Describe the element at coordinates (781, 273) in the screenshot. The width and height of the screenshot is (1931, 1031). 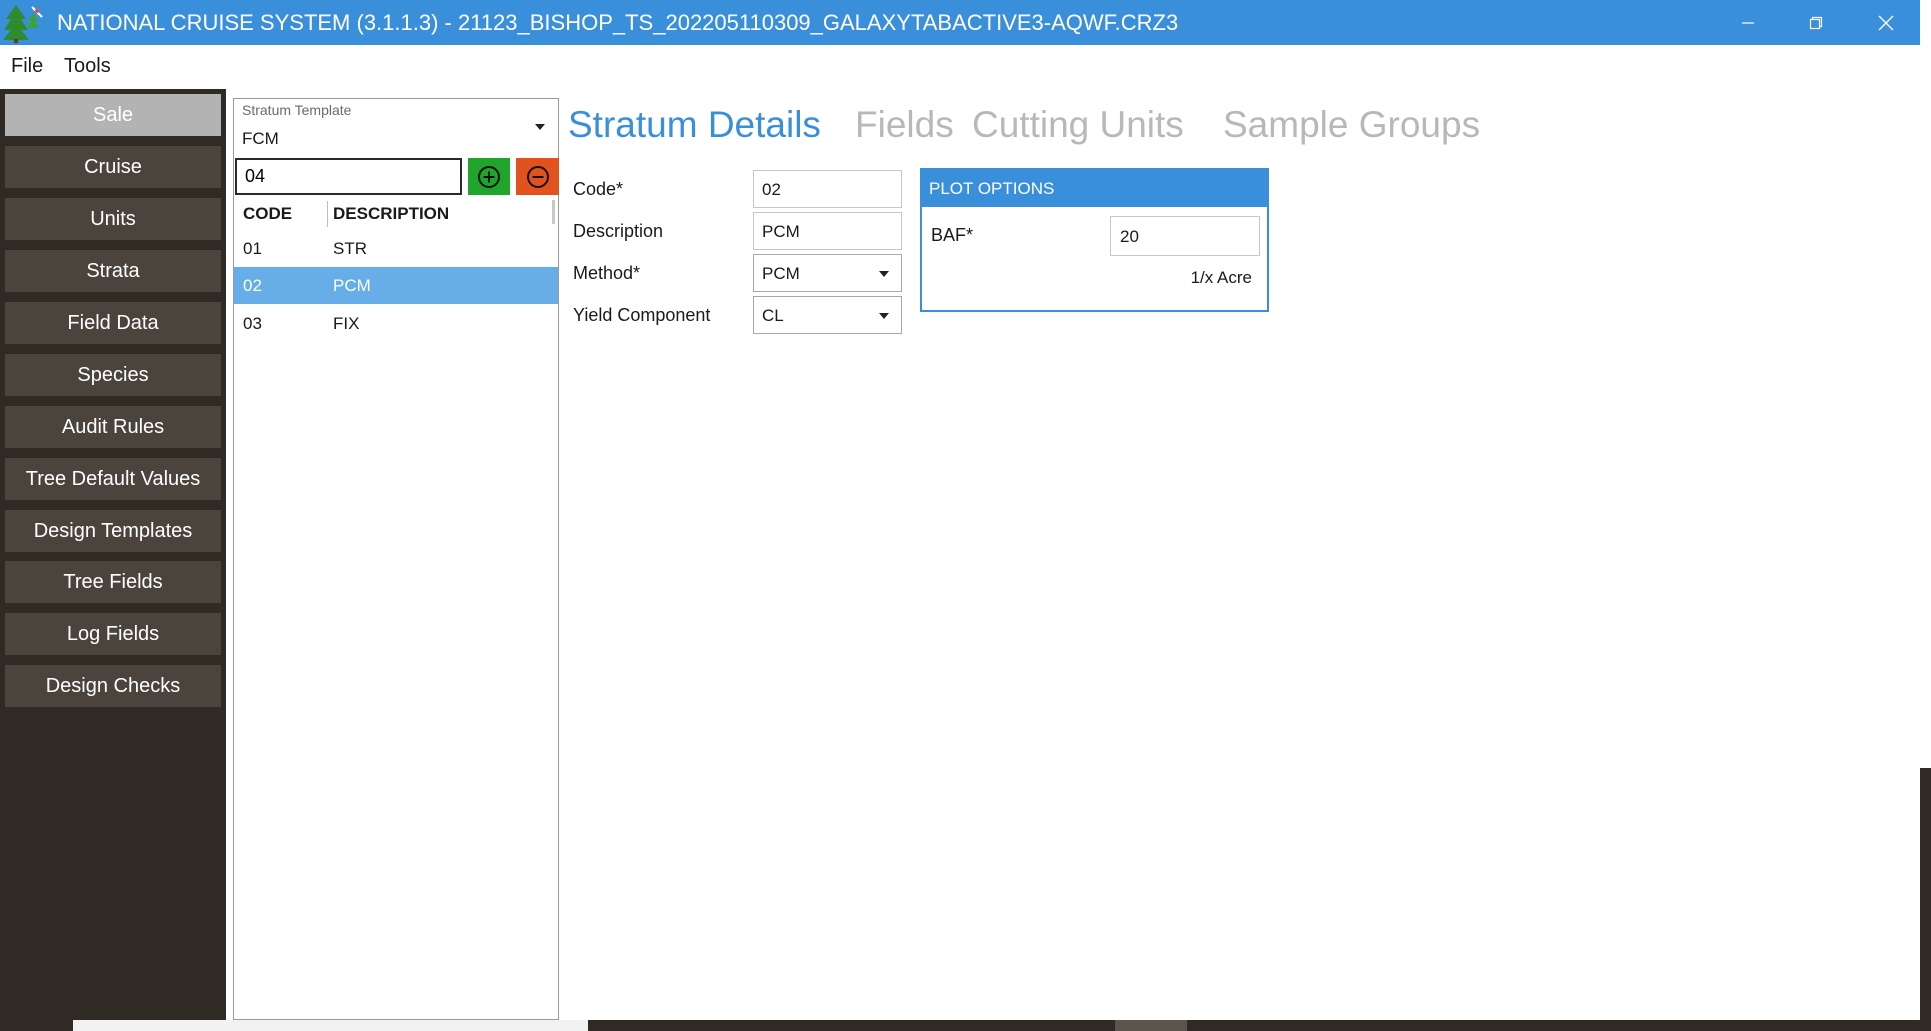
I see `method-value: PCM` at that location.